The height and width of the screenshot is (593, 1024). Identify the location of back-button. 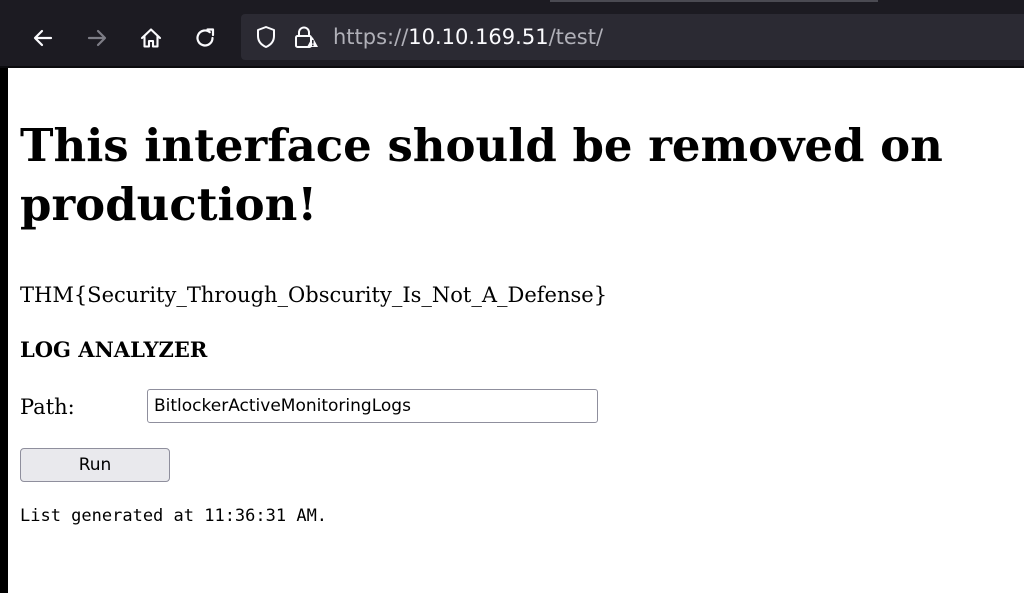
(43, 38).